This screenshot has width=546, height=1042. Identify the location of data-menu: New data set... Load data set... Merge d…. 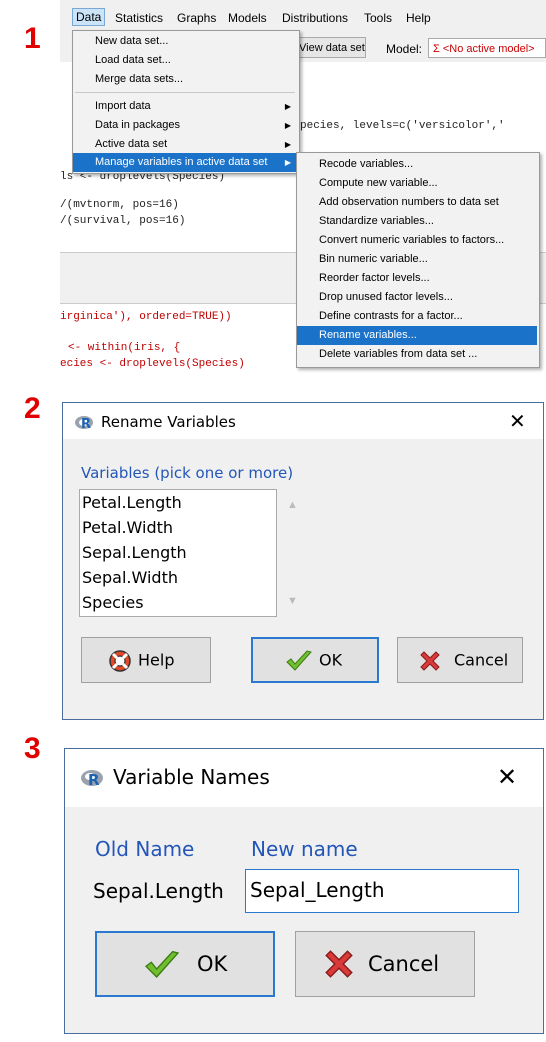
(186, 102).